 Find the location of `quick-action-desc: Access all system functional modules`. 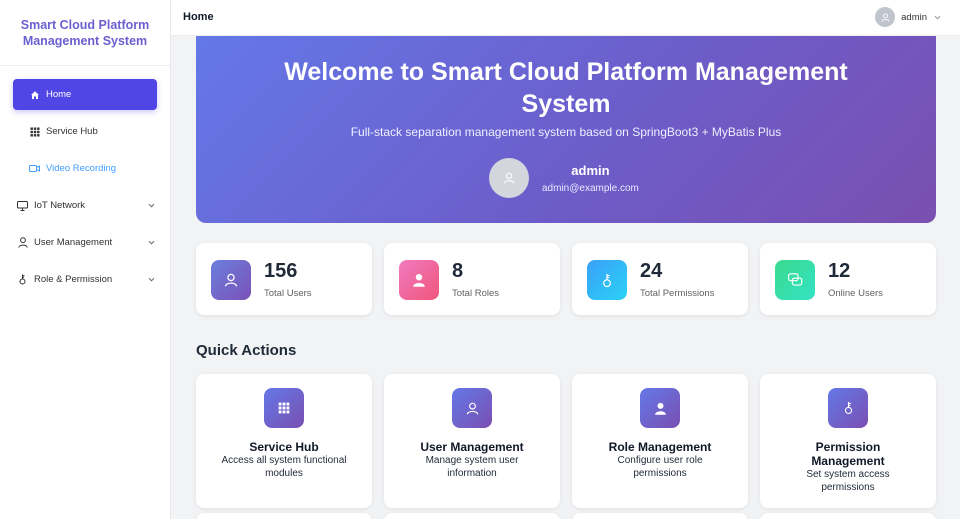

quick-action-desc: Access all system functional modules is located at coordinates (284, 467).